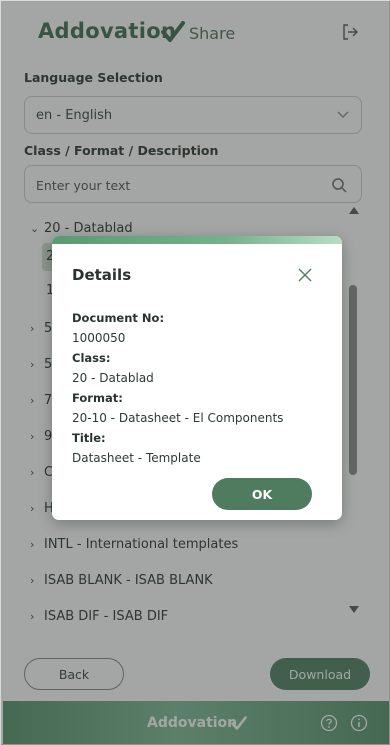  What do you see at coordinates (99, 338) in the screenshot?
I see `document-no-value: 1000050` at bounding box center [99, 338].